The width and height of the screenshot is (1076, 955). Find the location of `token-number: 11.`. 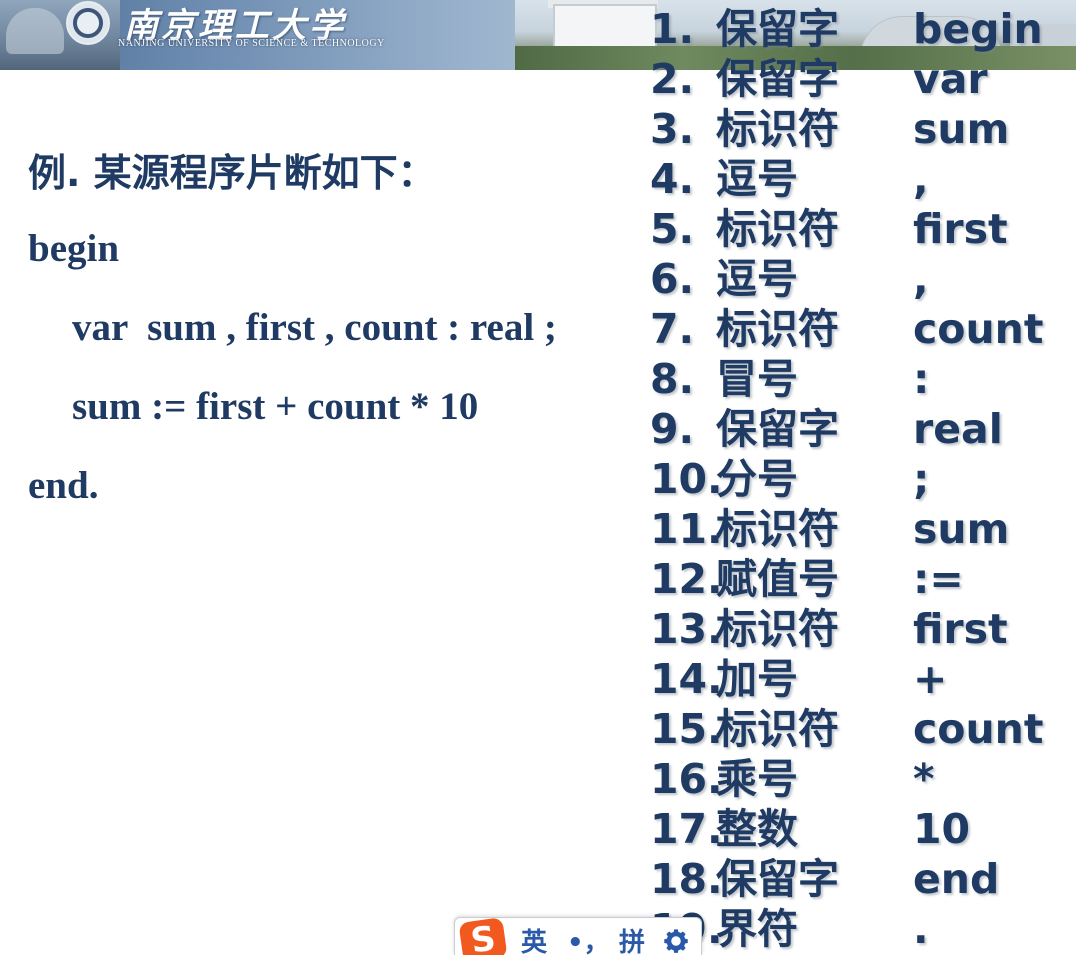

token-number: 11. is located at coordinates (686, 529).